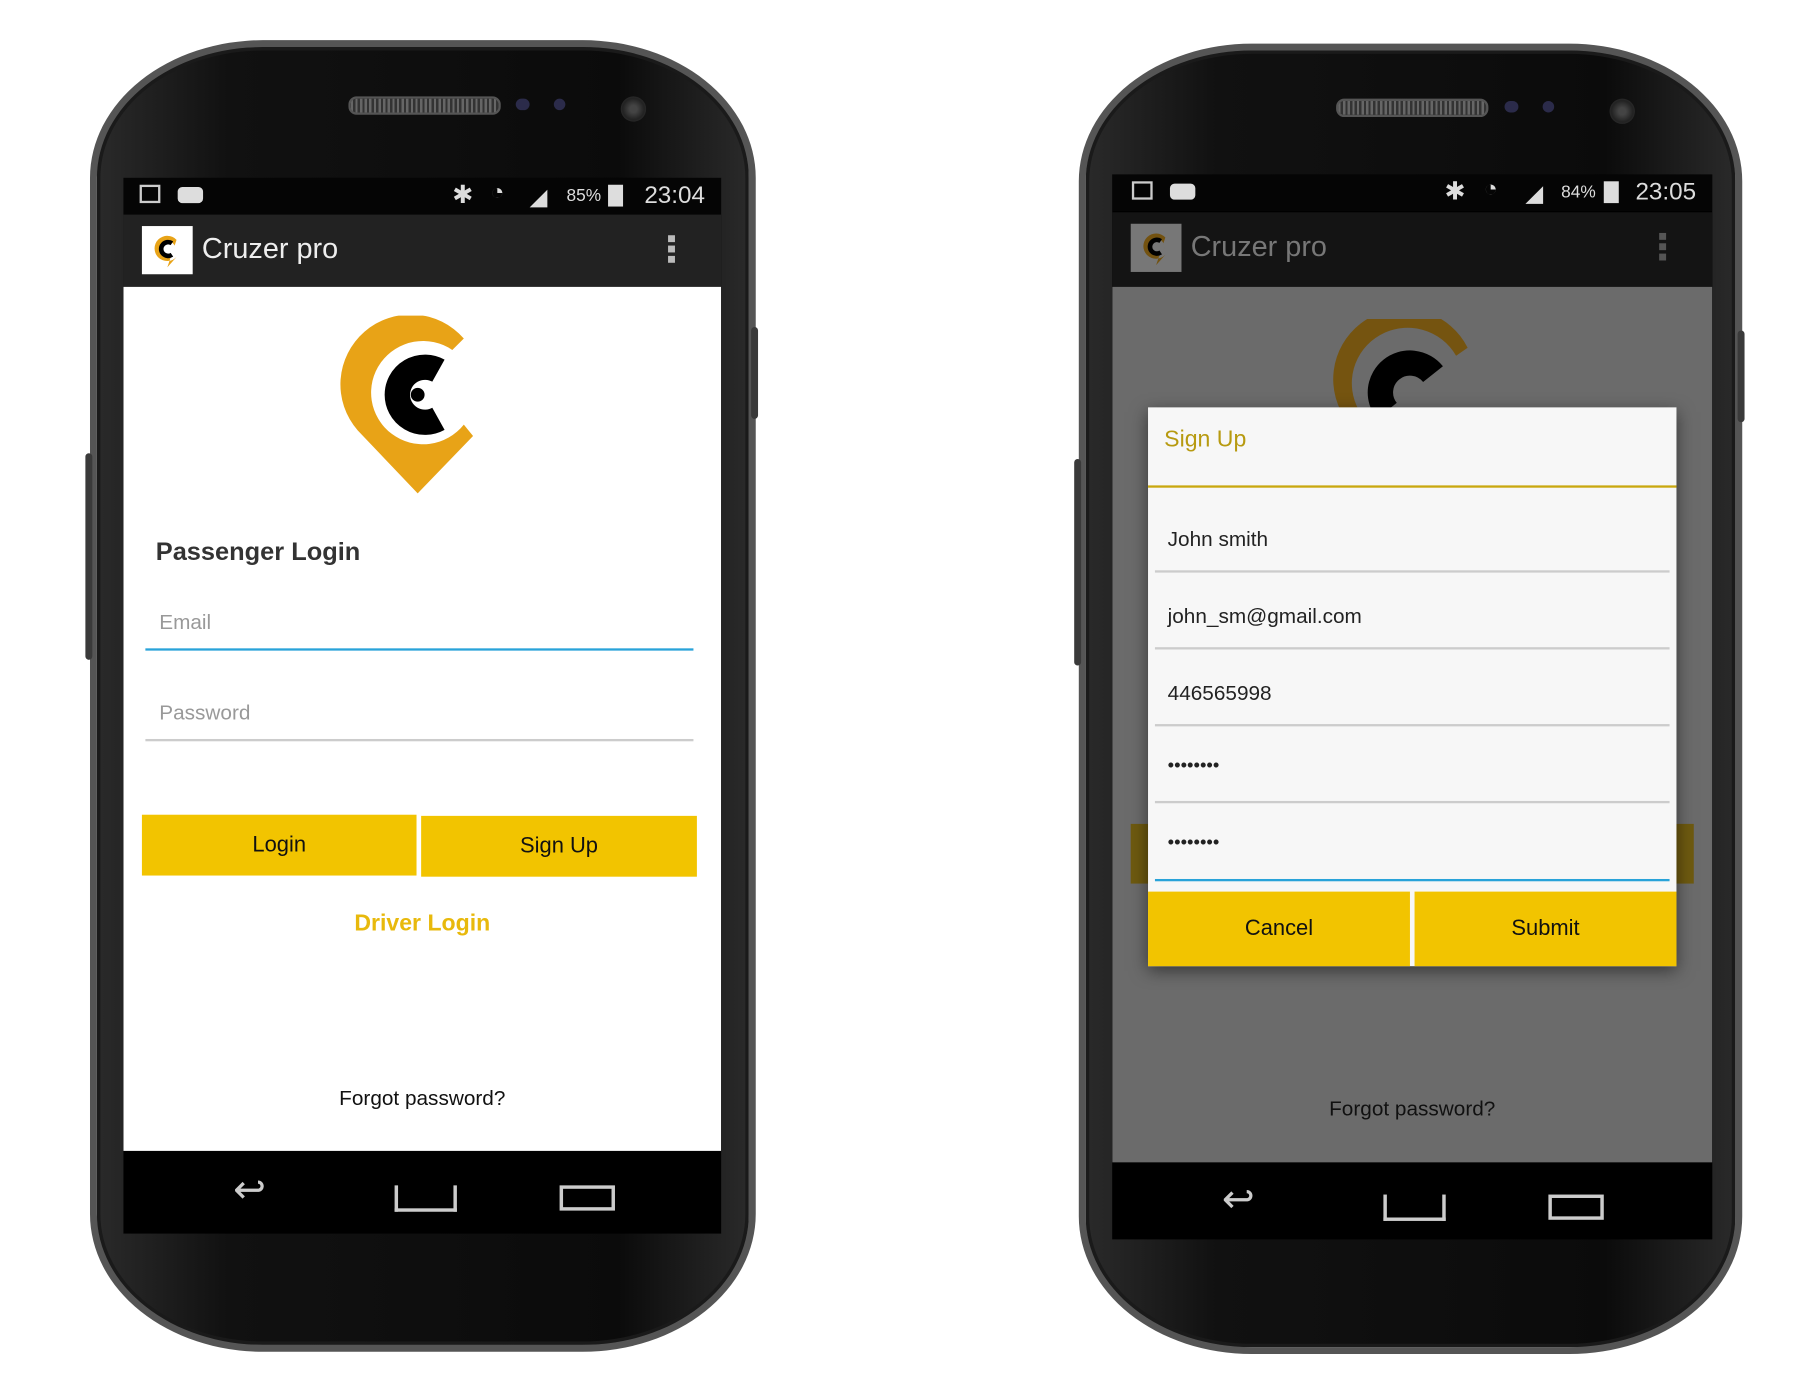  What do you see at coordinates (1279, 929) in the screenshot?
I see `cancel-button: Cancel` at bounding box center [1279, 929].